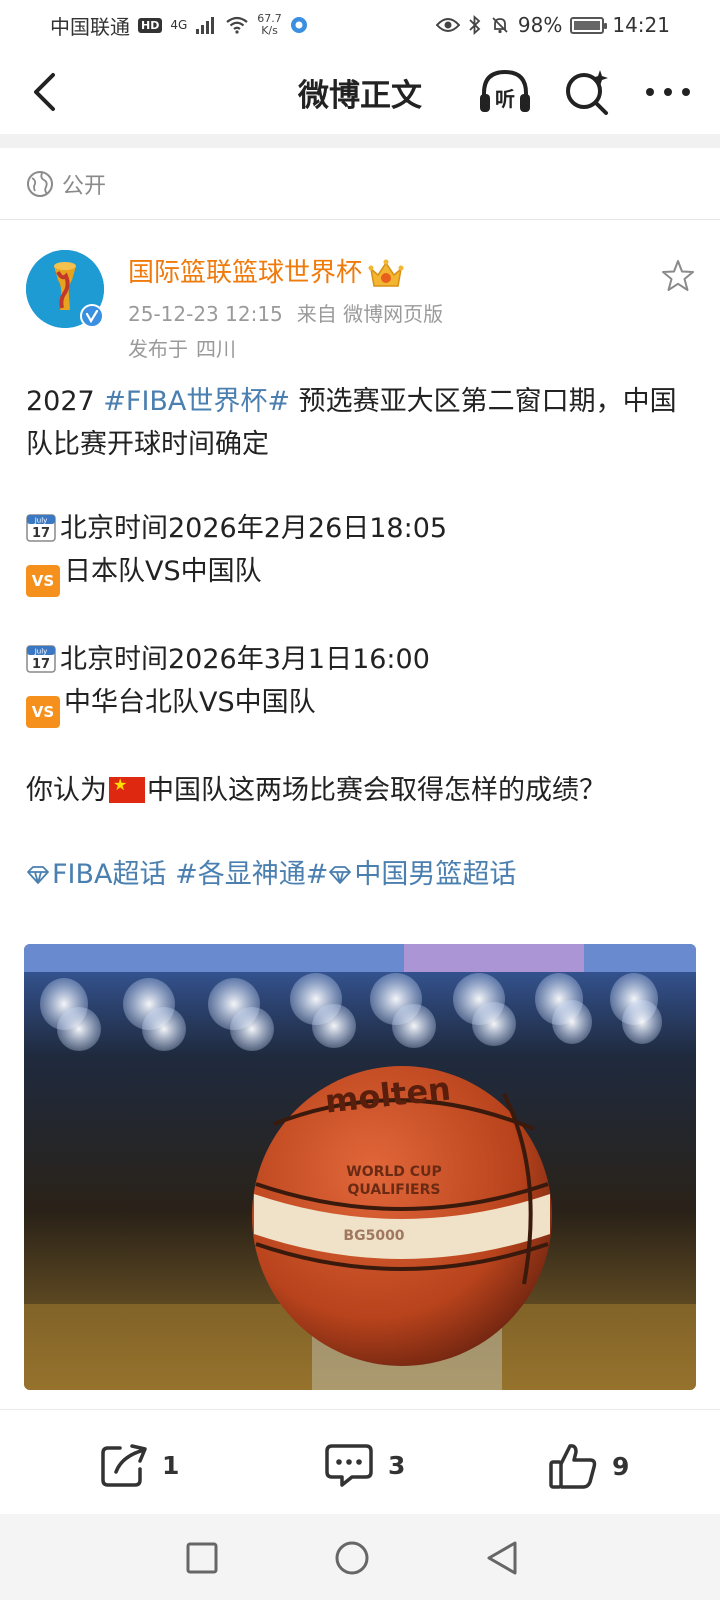 The height and width of the screenshot is (1600, 720). I want to click on question-line: 你认为 中国队这两场比赛会取得怎样的成绩？, so click(356, 790).